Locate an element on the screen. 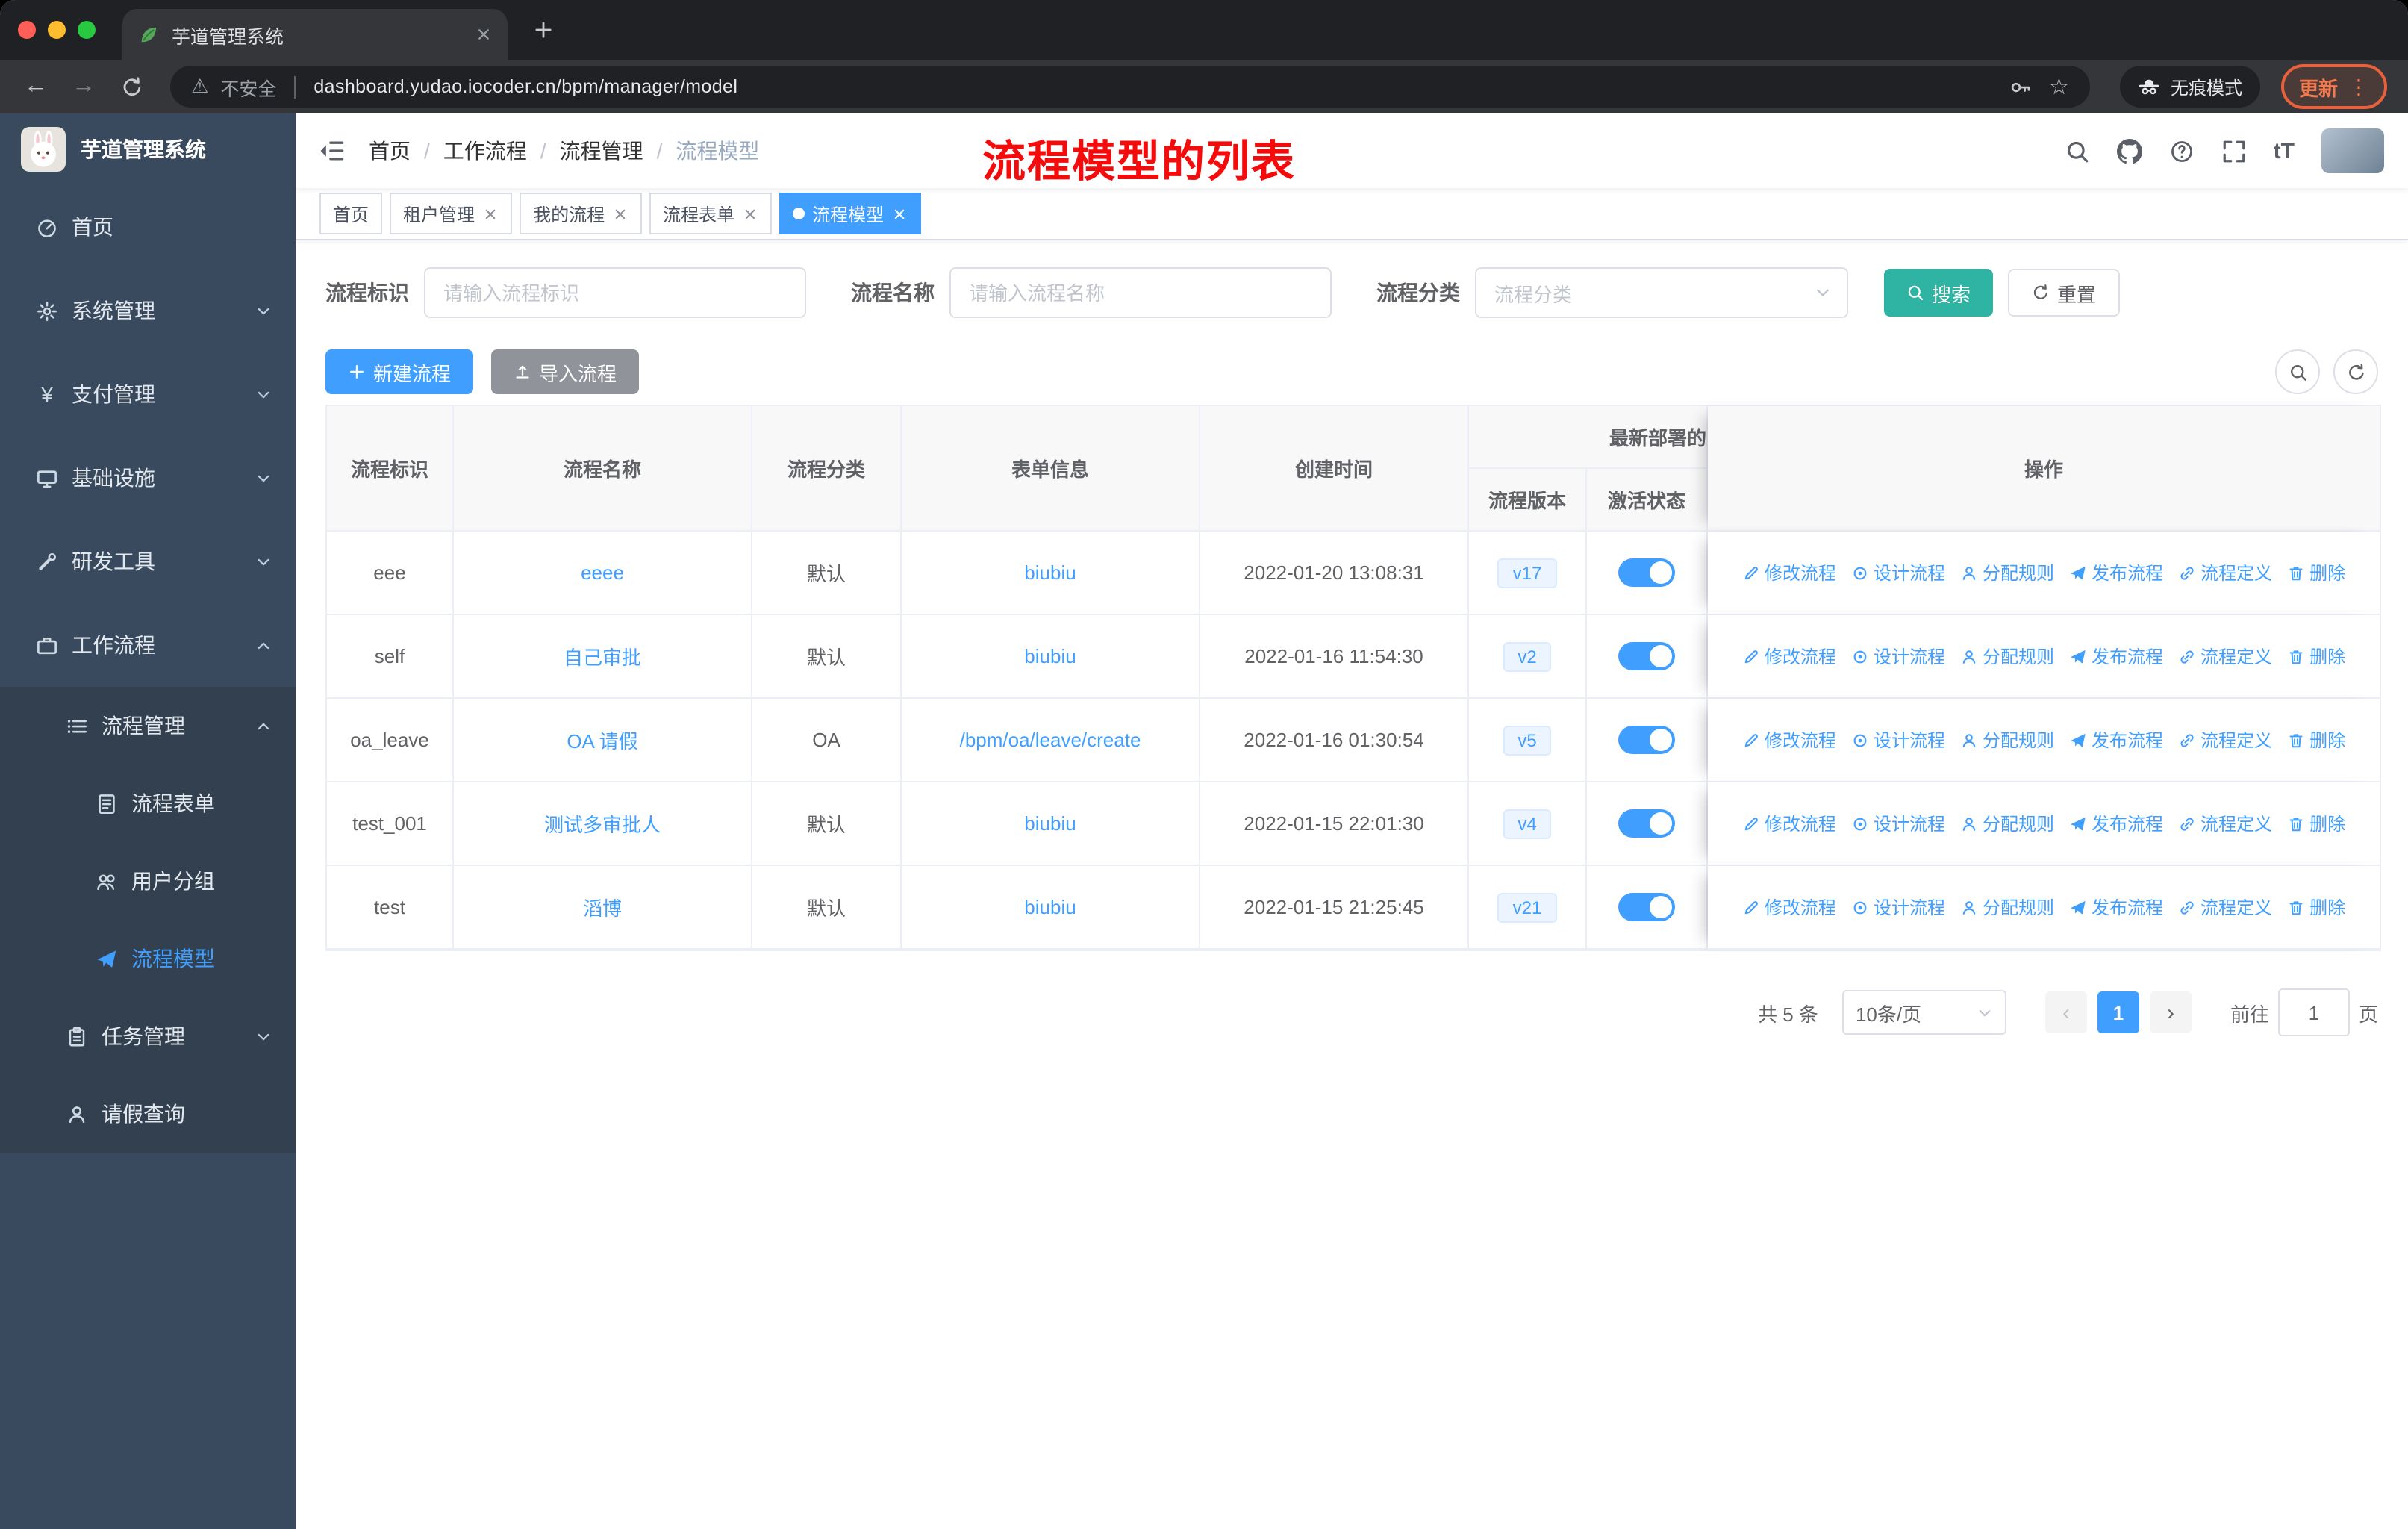 Image resolution: width=2408 pixels, height=1529 pixels. next-page-button: › is located at coordinates (2170, 1012).